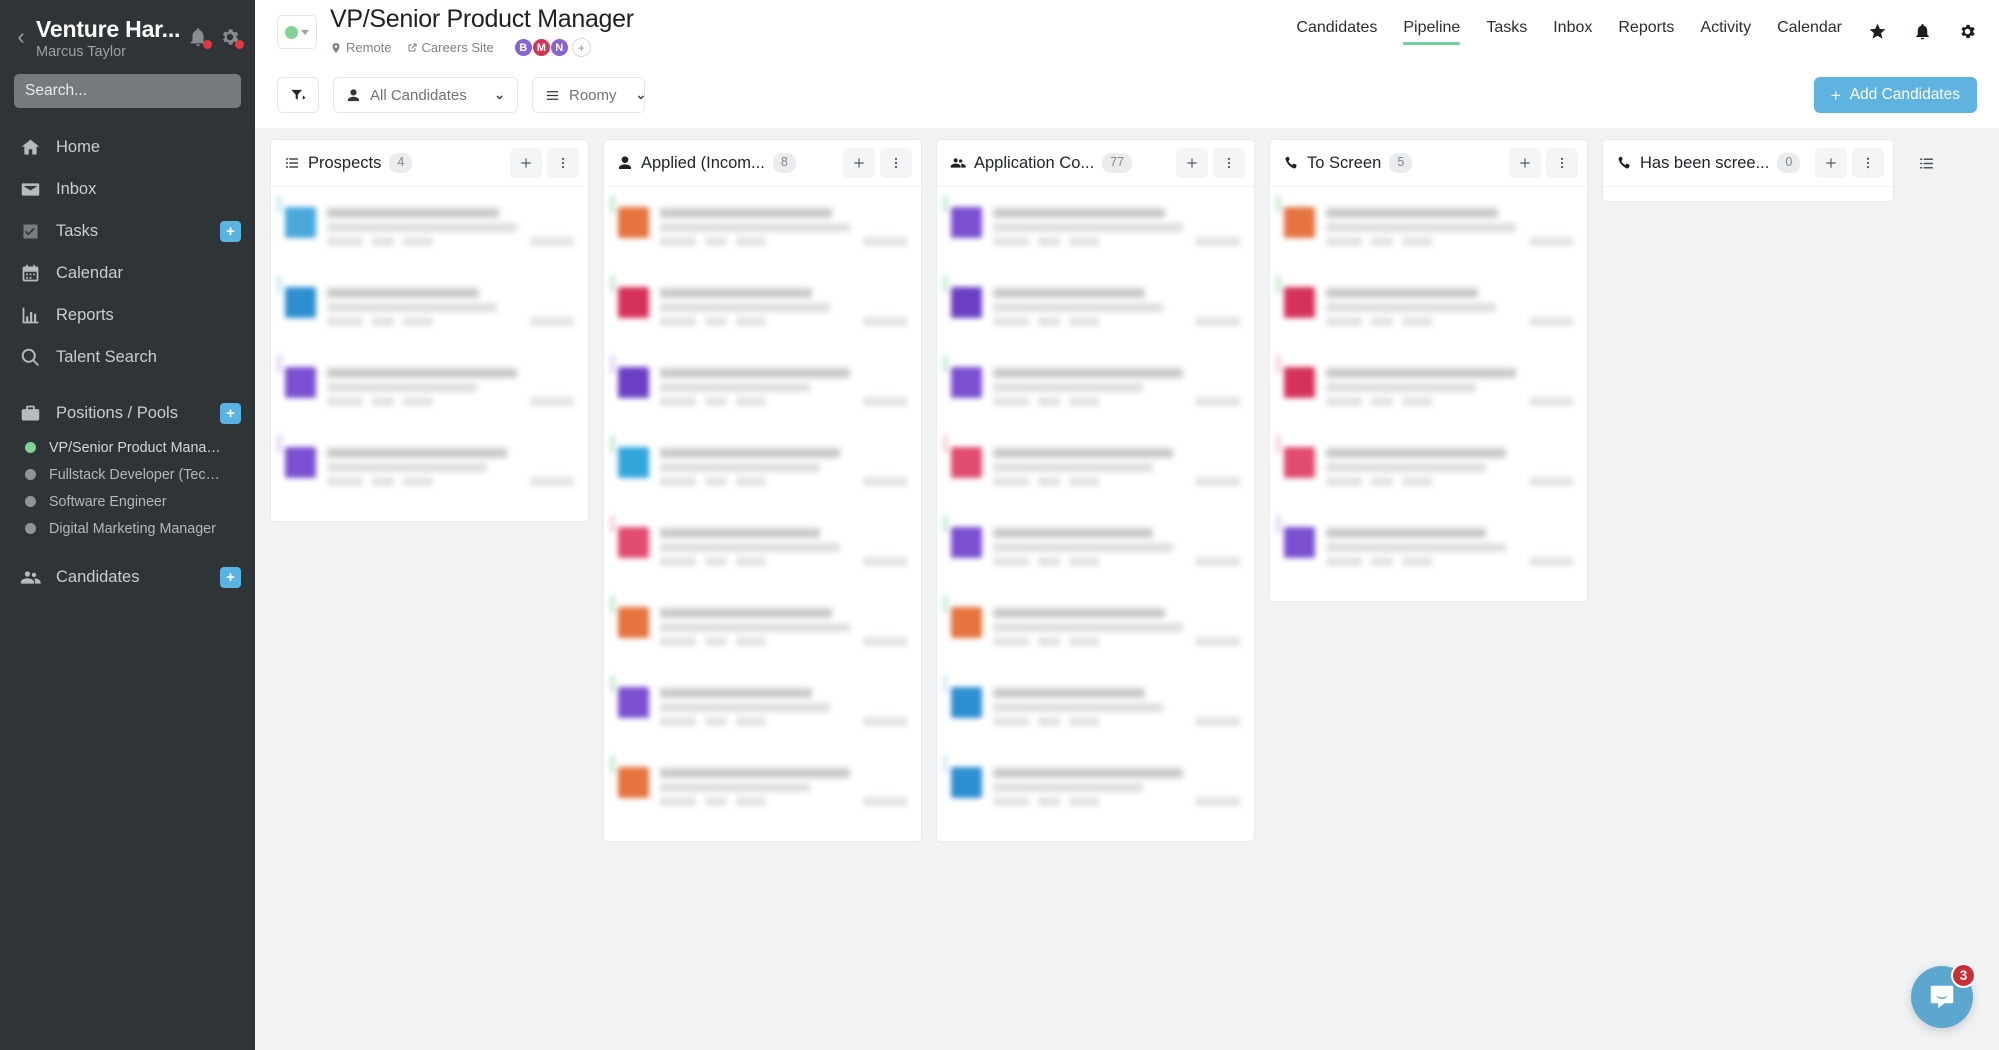 The width and height of the screenshot is (1999, 1050). Describe the element at coordinates (127, 413) in the screenshot. I see `sidebar-item-positions-pools: Positions / Pools +` at that location.